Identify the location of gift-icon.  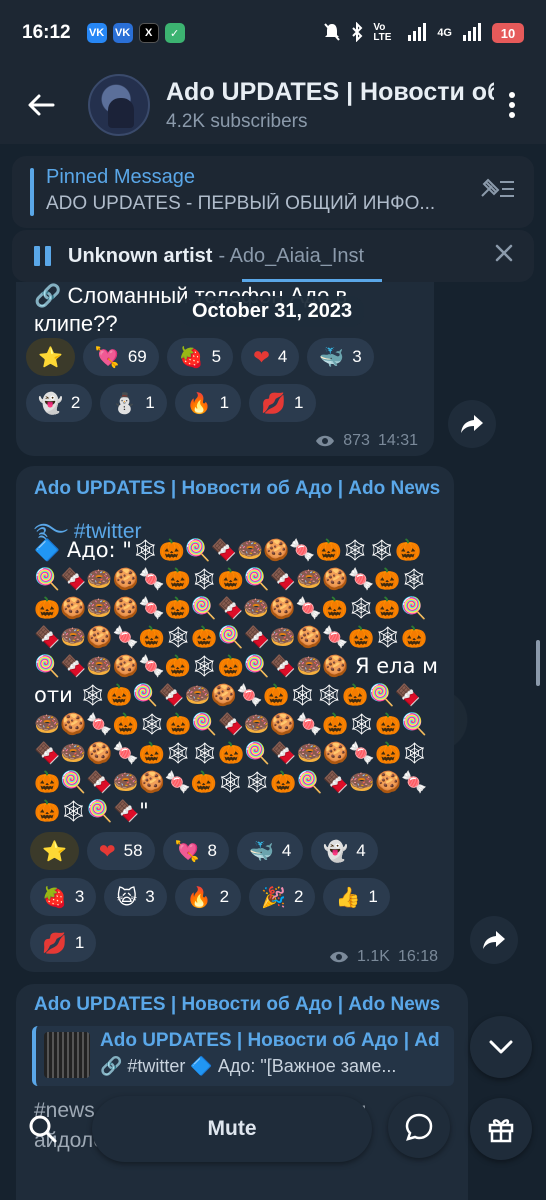
(501, 1131).